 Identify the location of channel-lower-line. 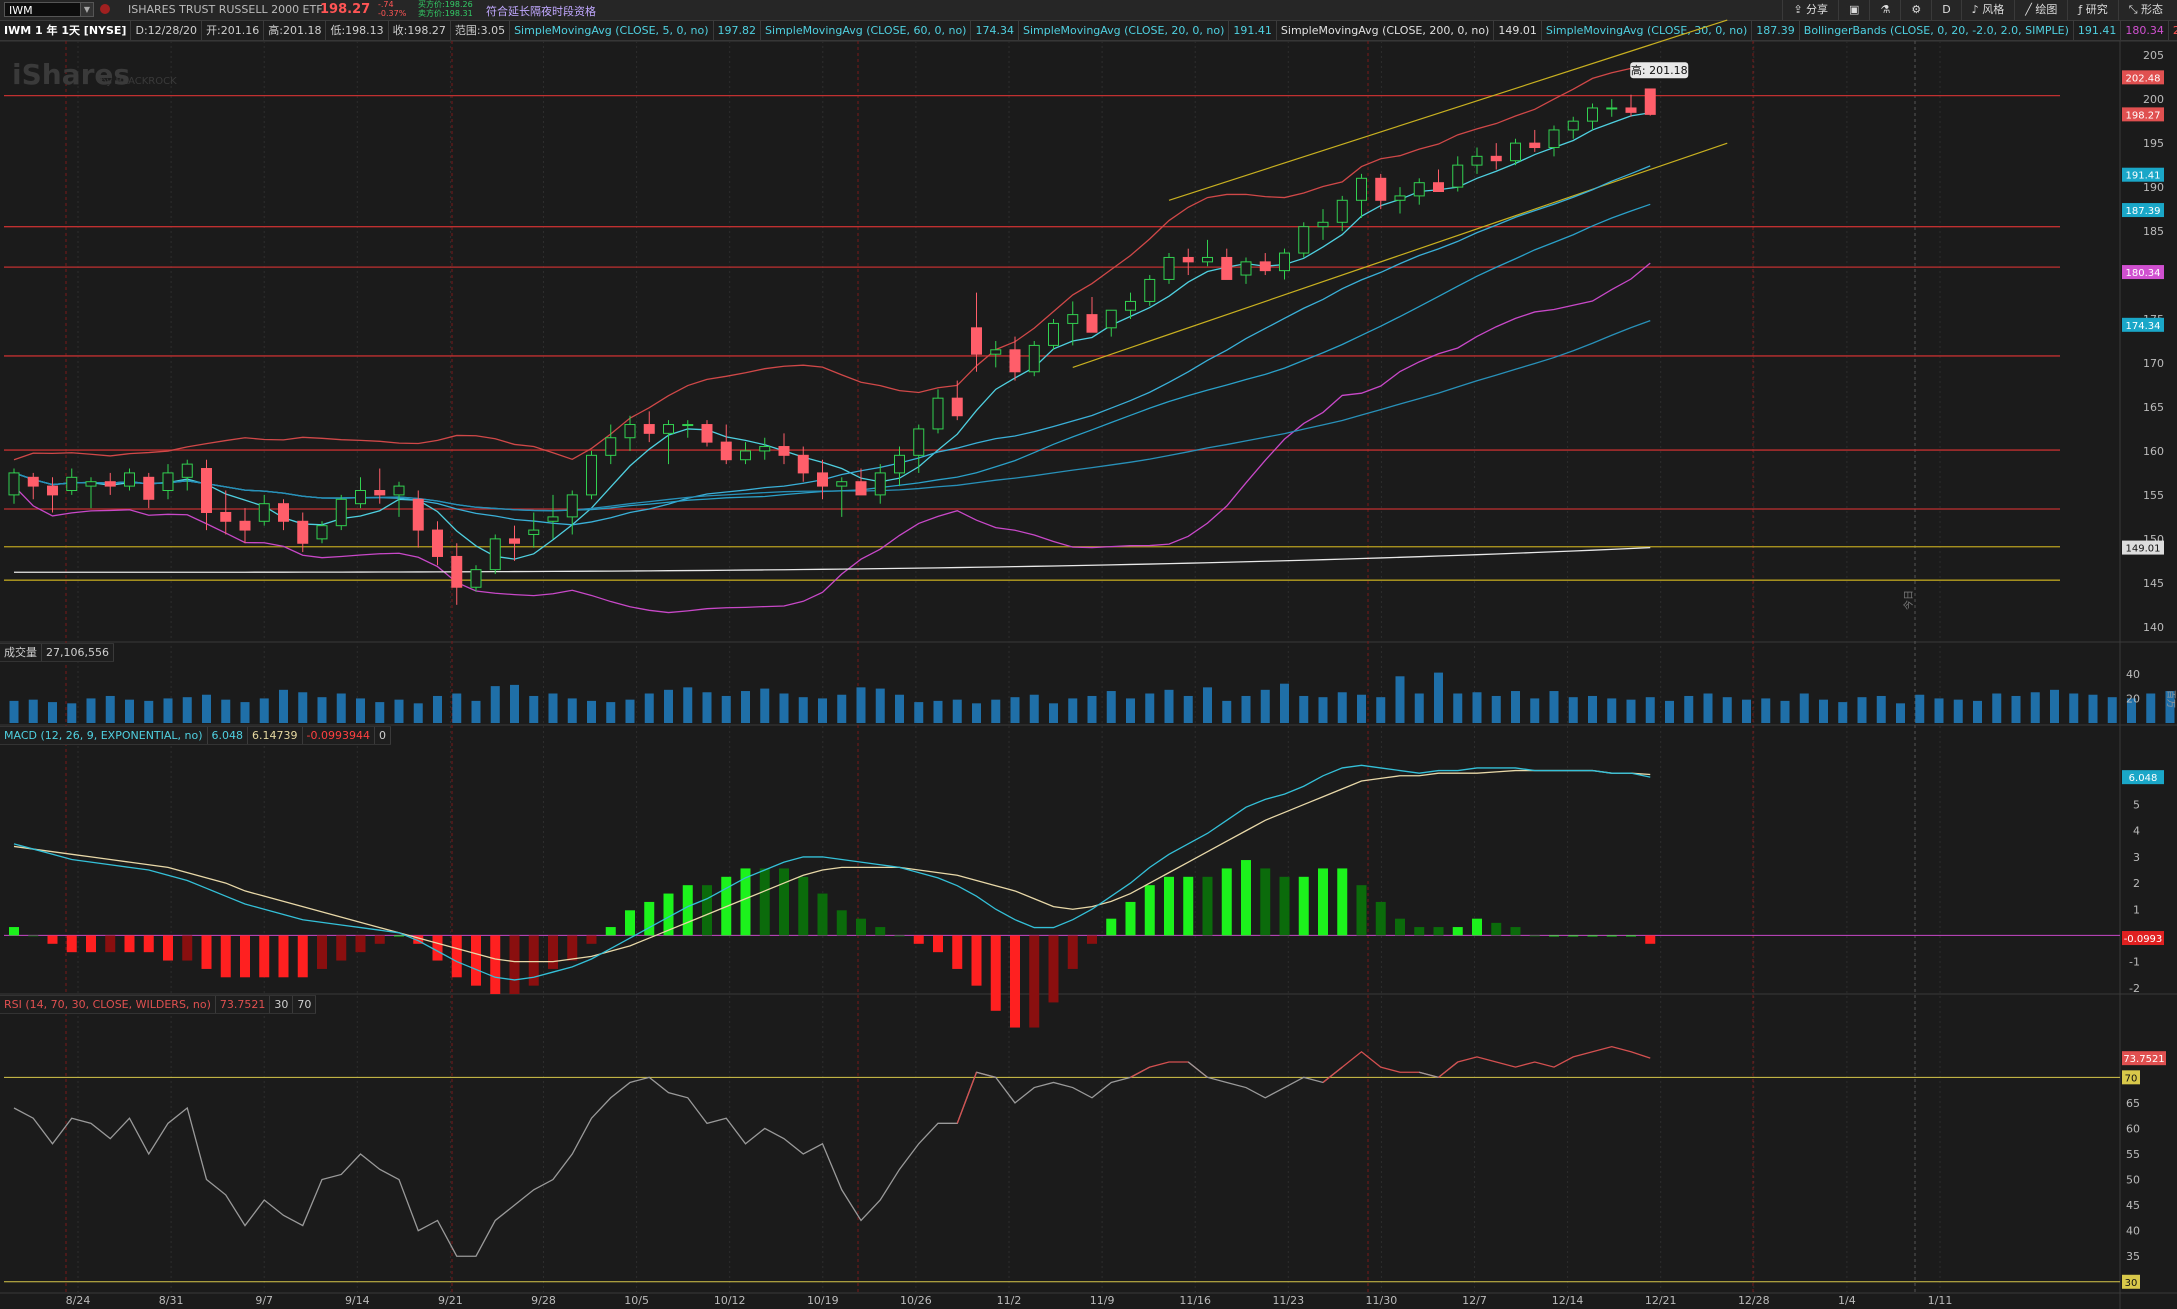
(1400, 255).